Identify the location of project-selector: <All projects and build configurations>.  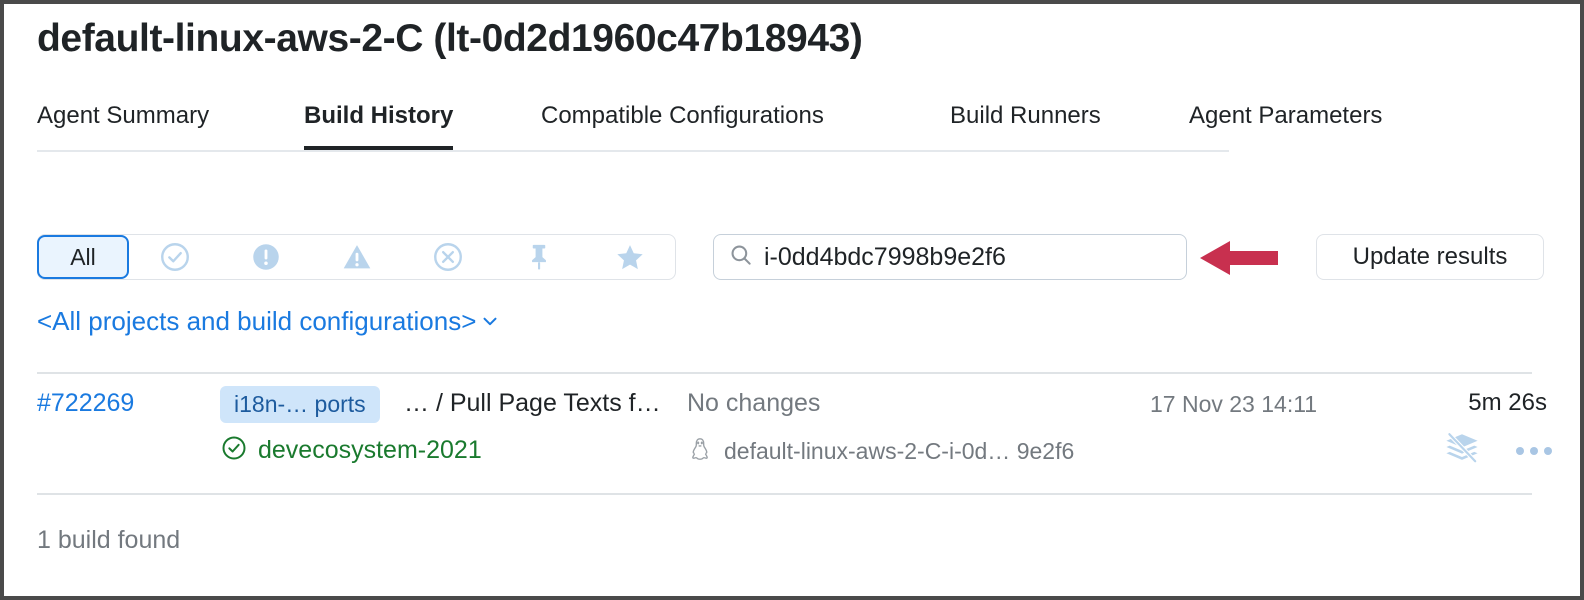
(269, 321).